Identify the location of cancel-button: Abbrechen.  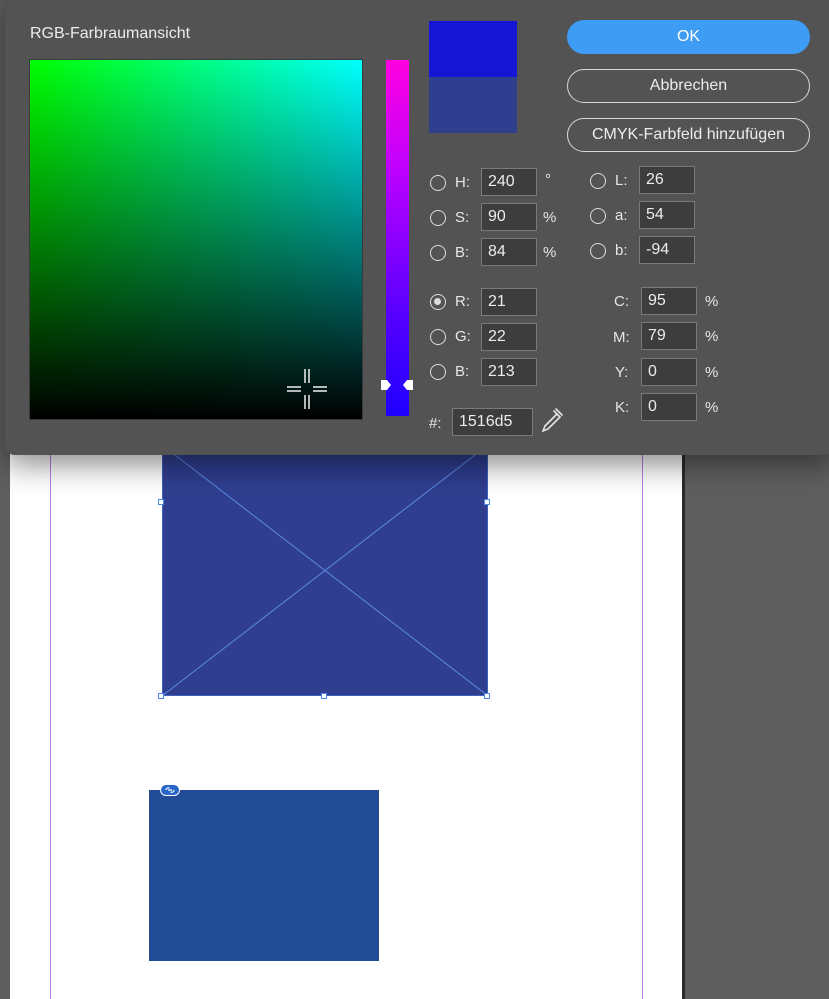
(688, 86).